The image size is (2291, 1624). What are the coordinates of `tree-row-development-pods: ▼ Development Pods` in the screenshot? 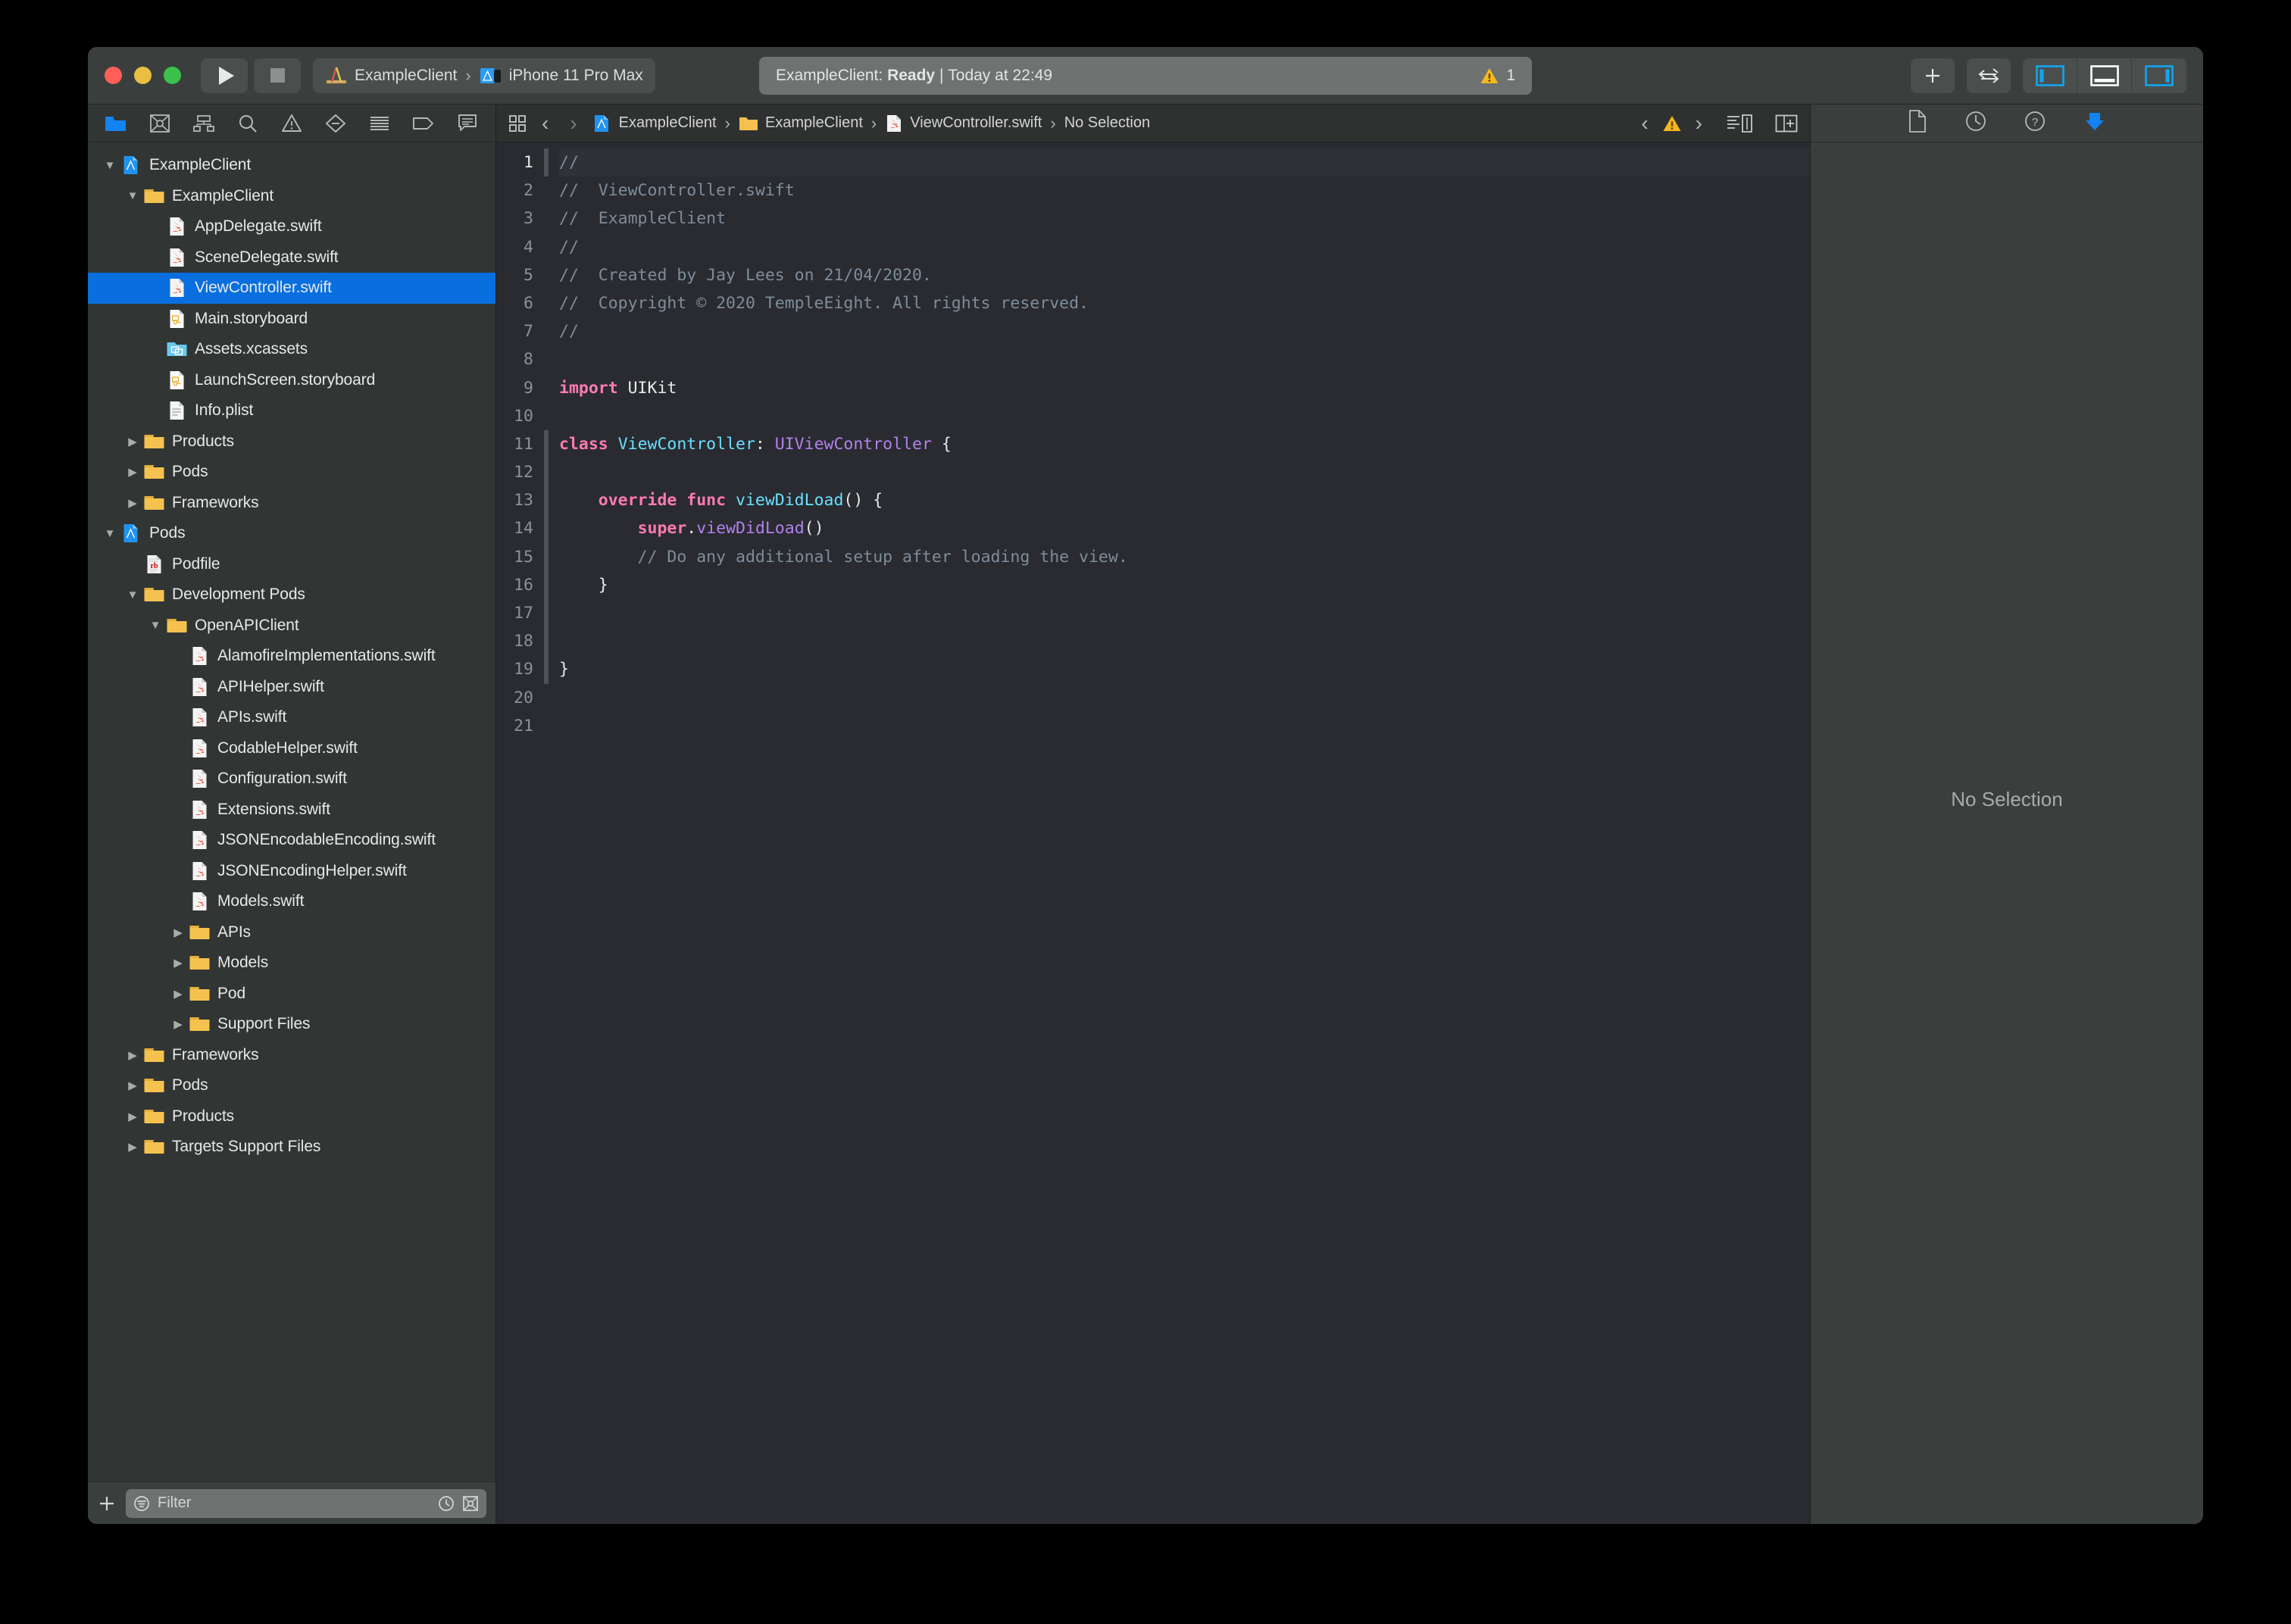 It's located at (292, 595).